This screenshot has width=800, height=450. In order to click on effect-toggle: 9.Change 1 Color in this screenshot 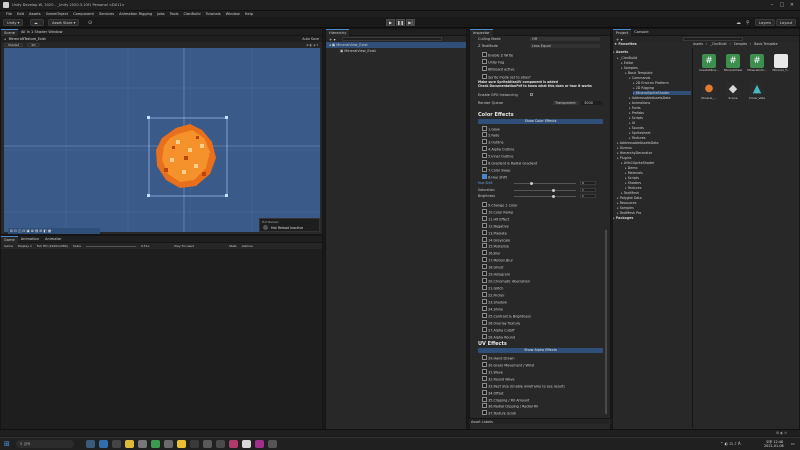, I will do `click(499, 204)`.